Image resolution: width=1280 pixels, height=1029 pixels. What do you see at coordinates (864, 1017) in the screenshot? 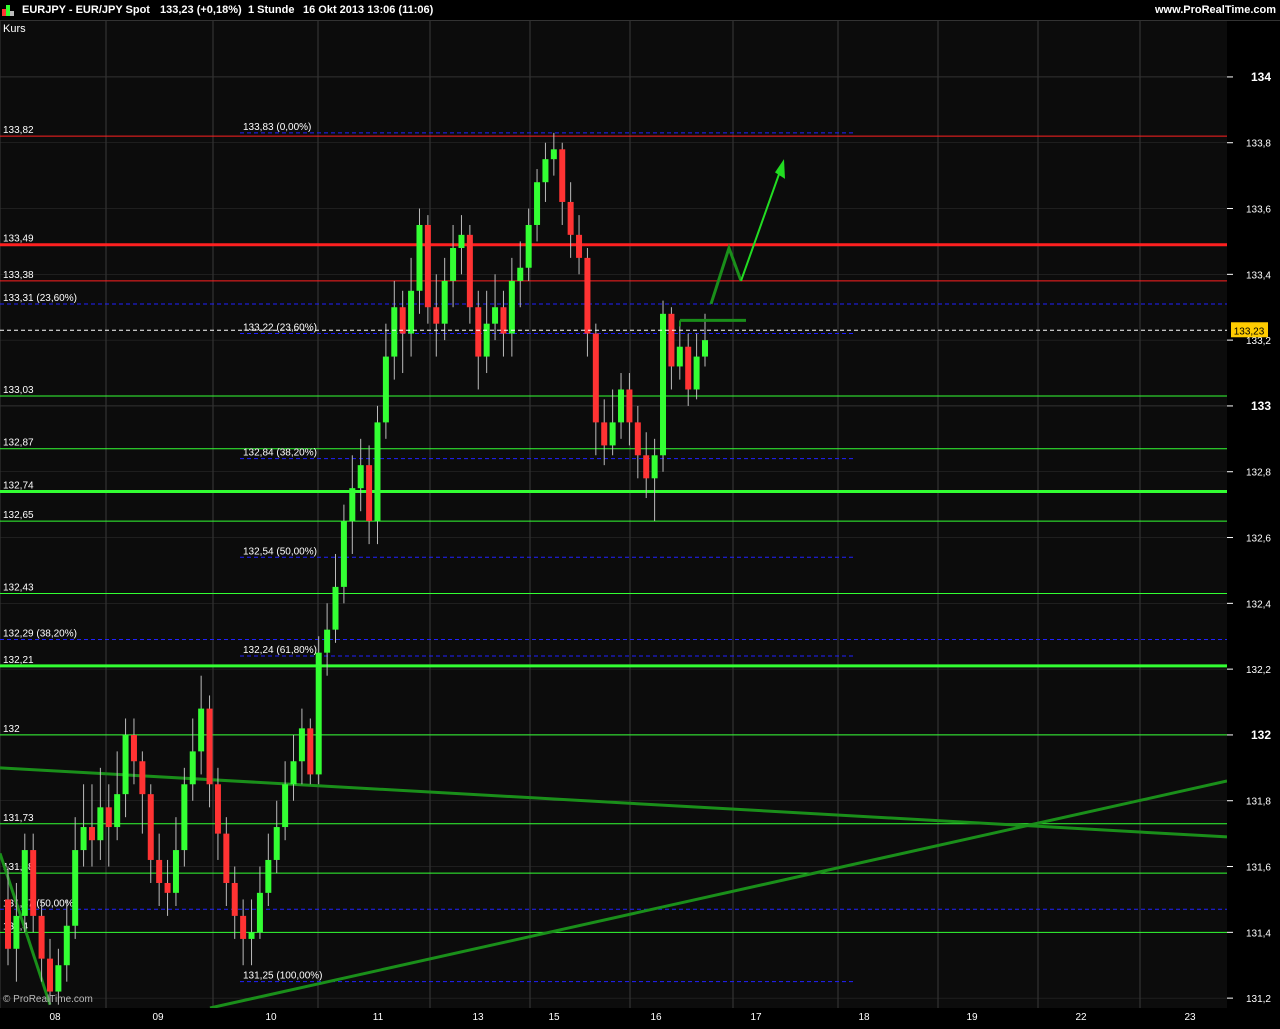
I see `x-tick-label: 18` at bounding box center [864, 1017].